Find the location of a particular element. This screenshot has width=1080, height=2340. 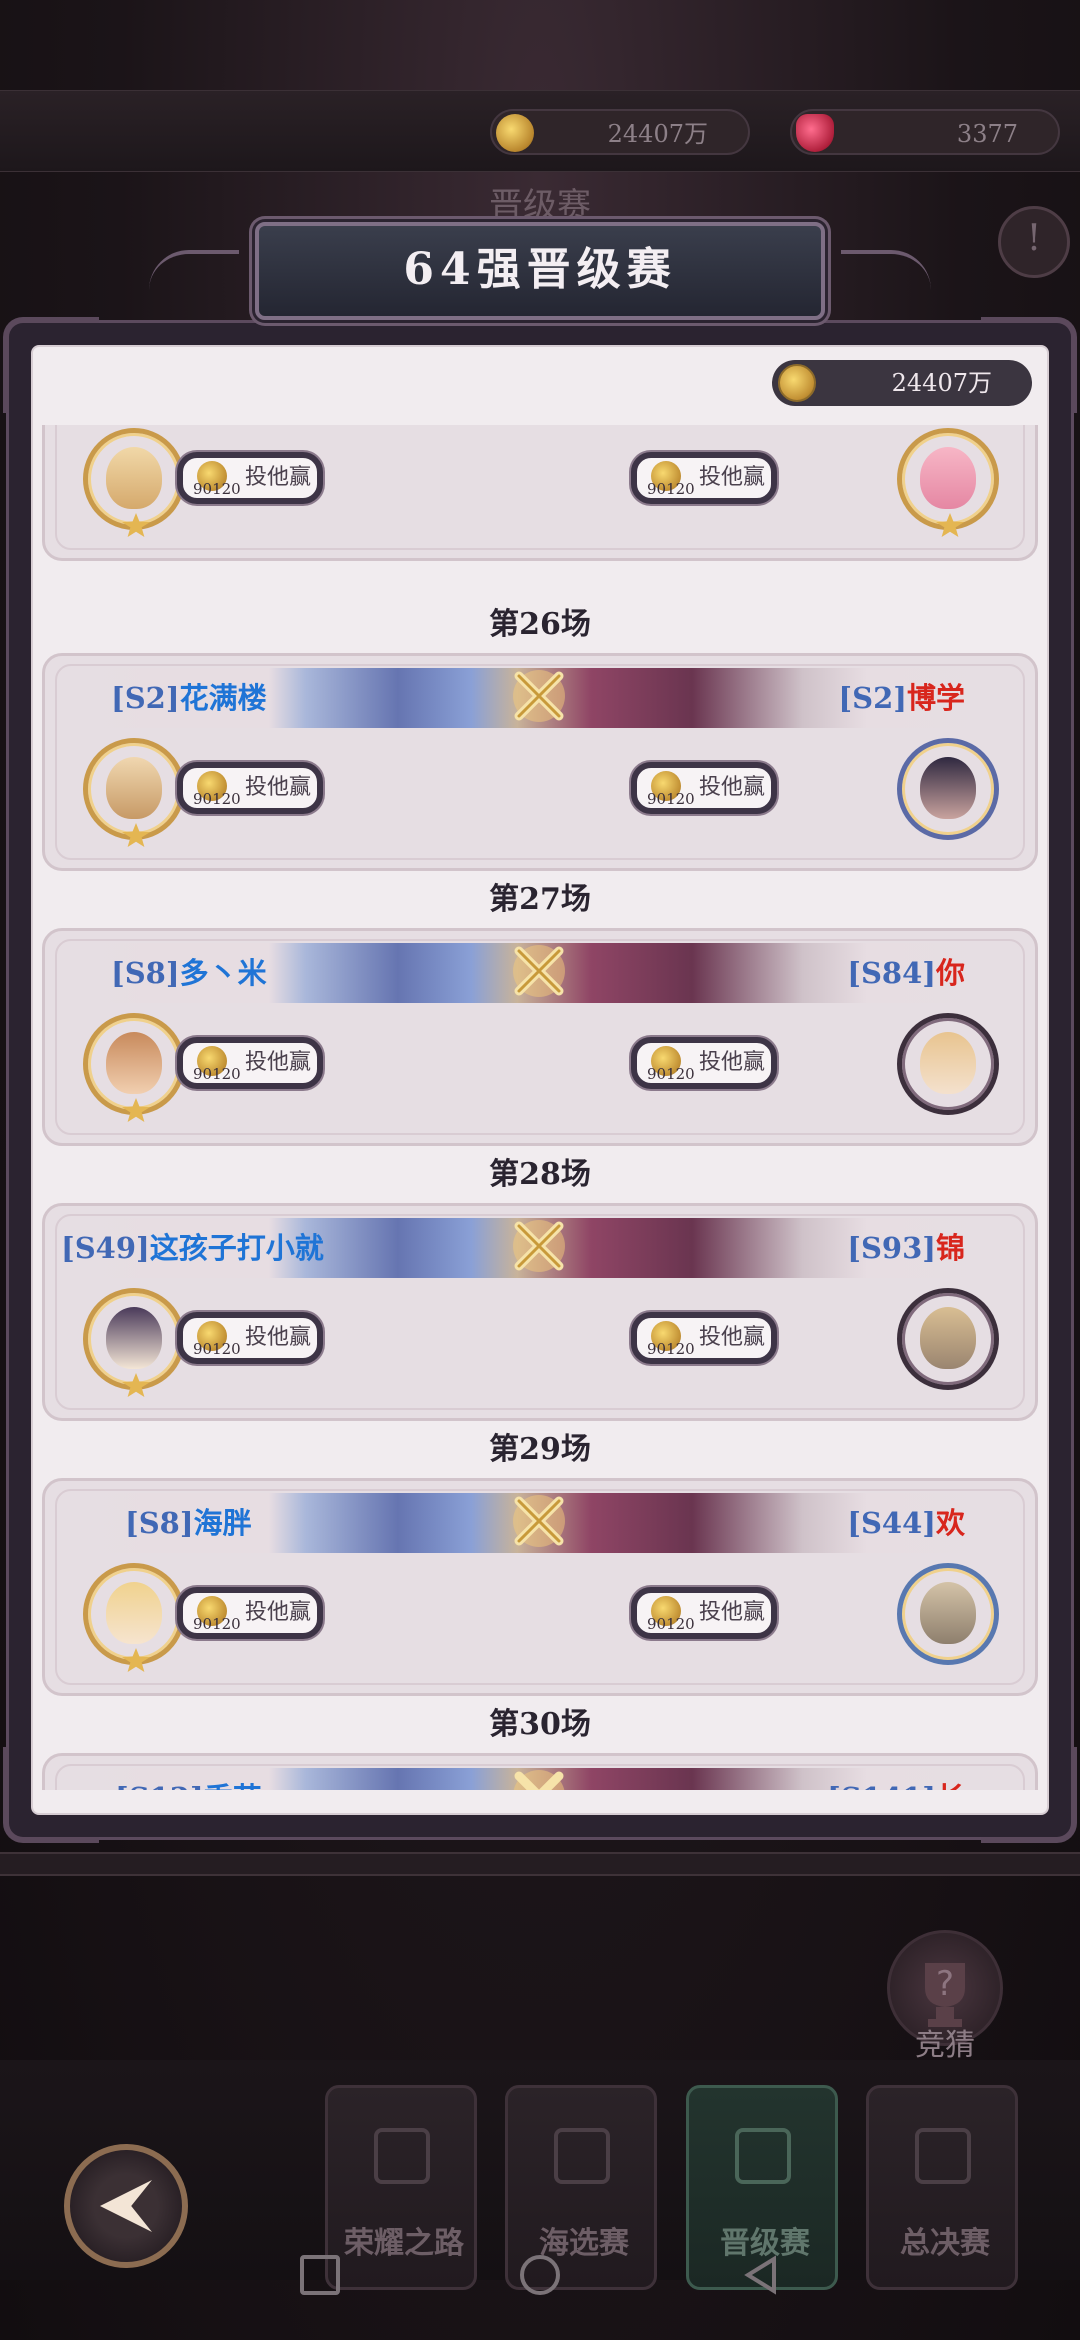

match-29: 第29场 [S8]海胖 [S44]欢 90120 投他赢 90120 投他赢 is located at coordinates (540, 1568).